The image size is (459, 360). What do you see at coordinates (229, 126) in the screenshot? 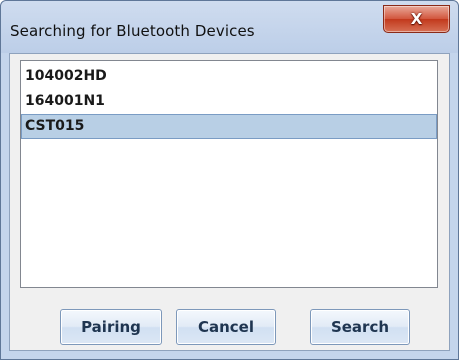
I see `device-item-selected: CST015` at bounding box center [229, 126].